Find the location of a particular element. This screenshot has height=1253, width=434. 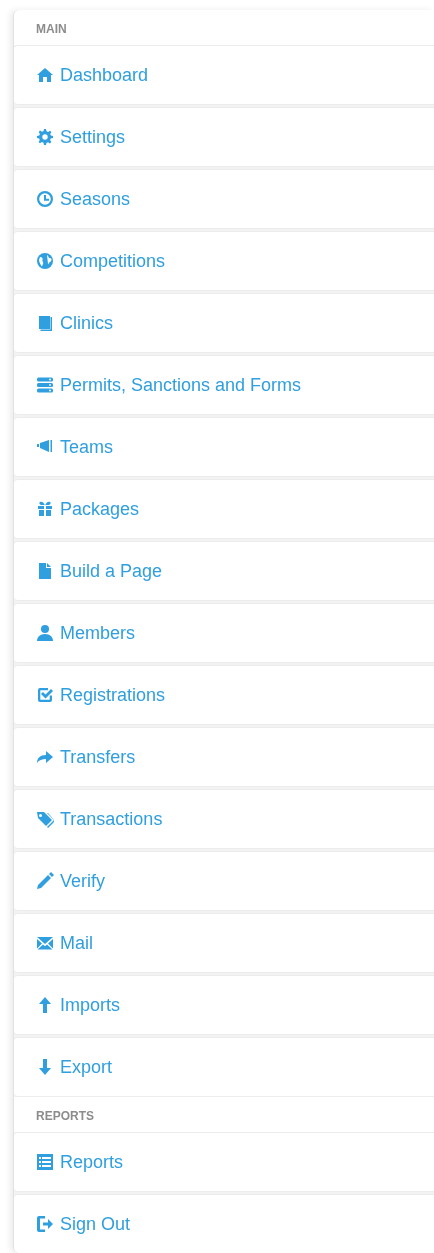

nav-item: Packages is located at coordinates (224, 509).